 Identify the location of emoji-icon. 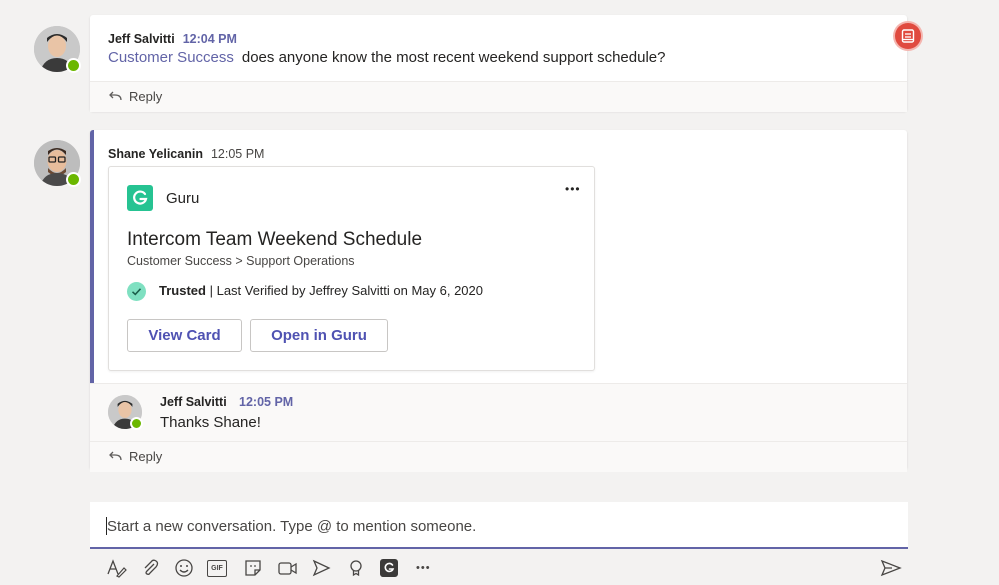
(184, 568).